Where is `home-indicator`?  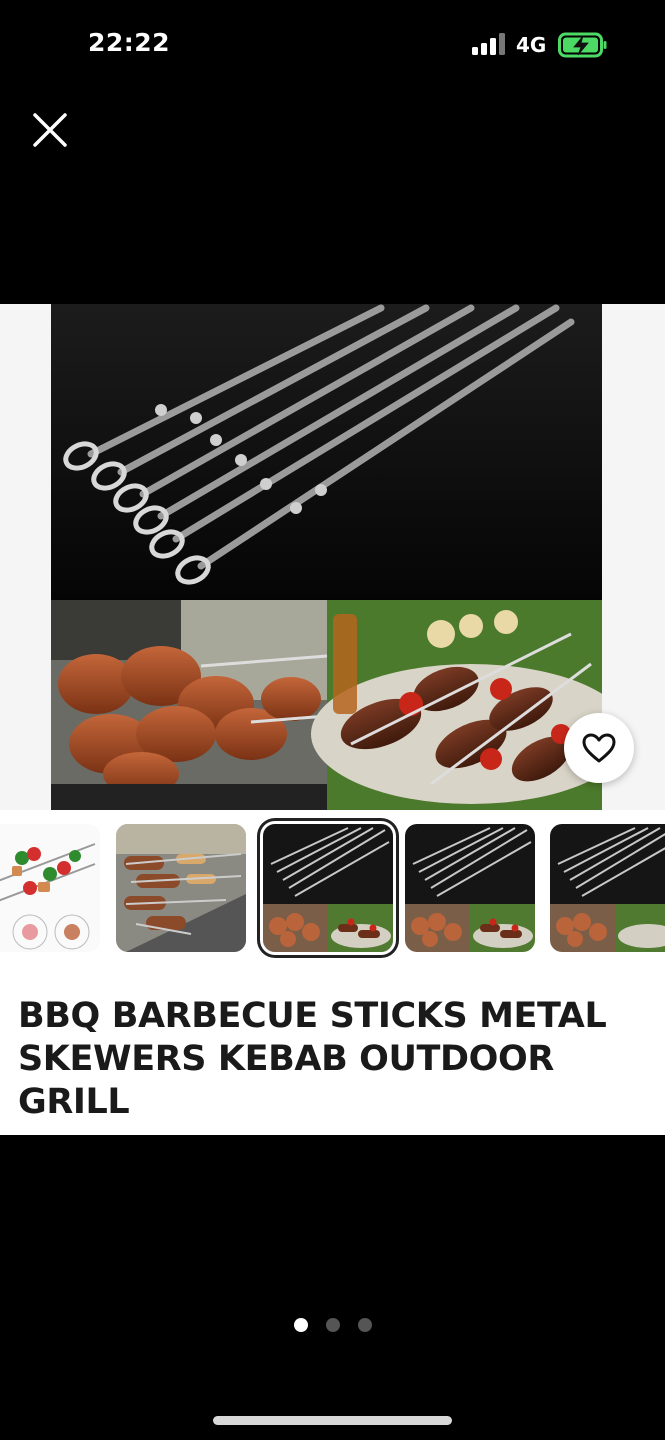 home-indicator is located at coordinates (332, 1420).